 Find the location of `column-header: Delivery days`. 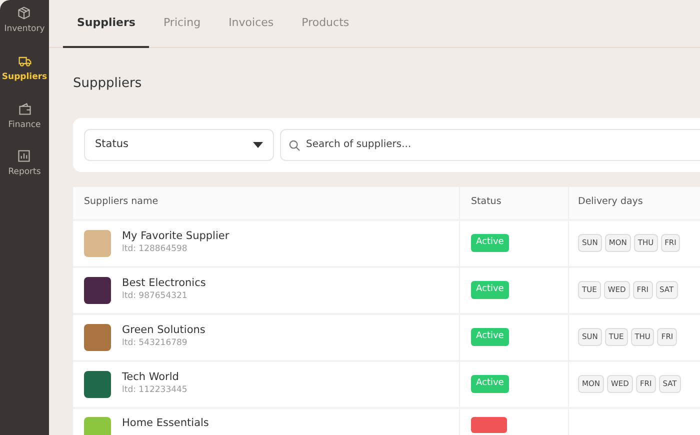

column-header: Delivery days is located at coordinates (634, 202).